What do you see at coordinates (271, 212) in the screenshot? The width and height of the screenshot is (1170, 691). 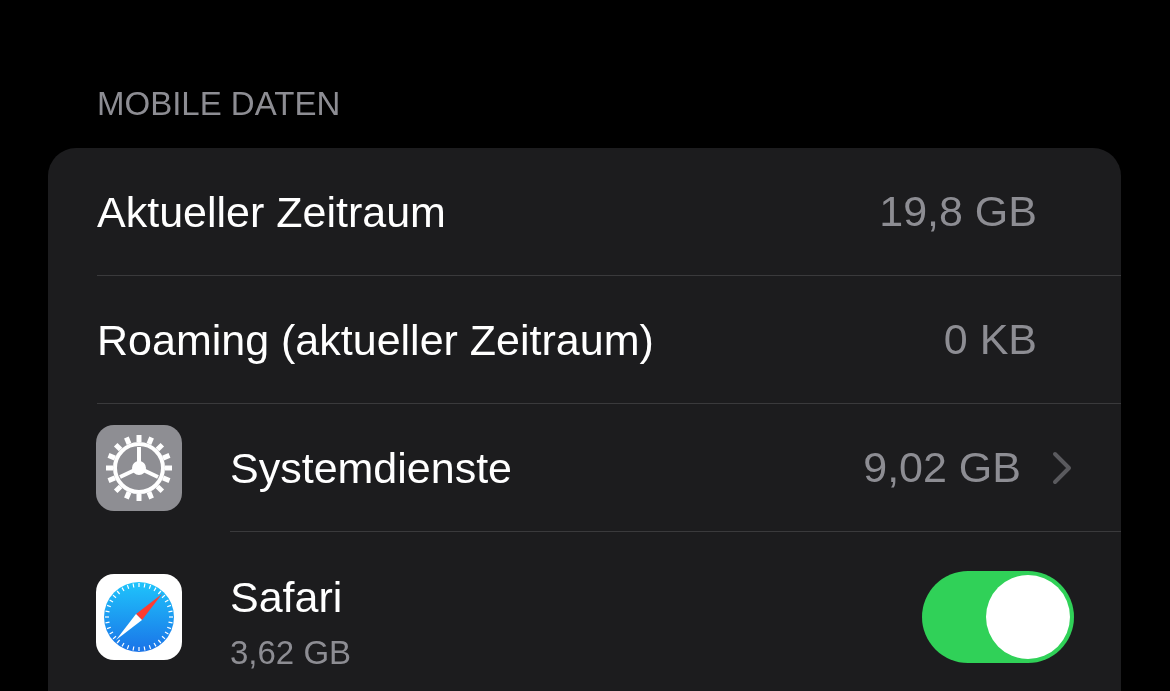 I see `row-label: Aktueller Zeitraum` at bounding box center [271, 212].